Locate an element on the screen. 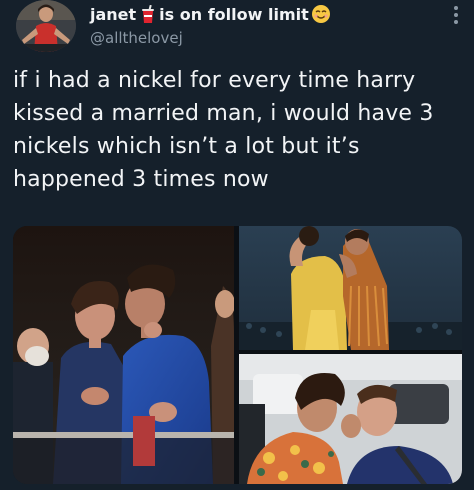 Image resolution: width=474 pixels, height=490 pixels. author-line: janet is on follow limit is located at coordinates (210, 14).